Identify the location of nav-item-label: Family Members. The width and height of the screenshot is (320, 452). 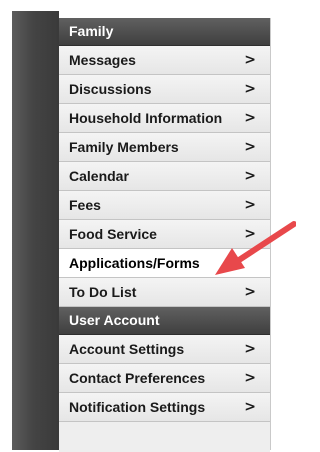
(124, 147).